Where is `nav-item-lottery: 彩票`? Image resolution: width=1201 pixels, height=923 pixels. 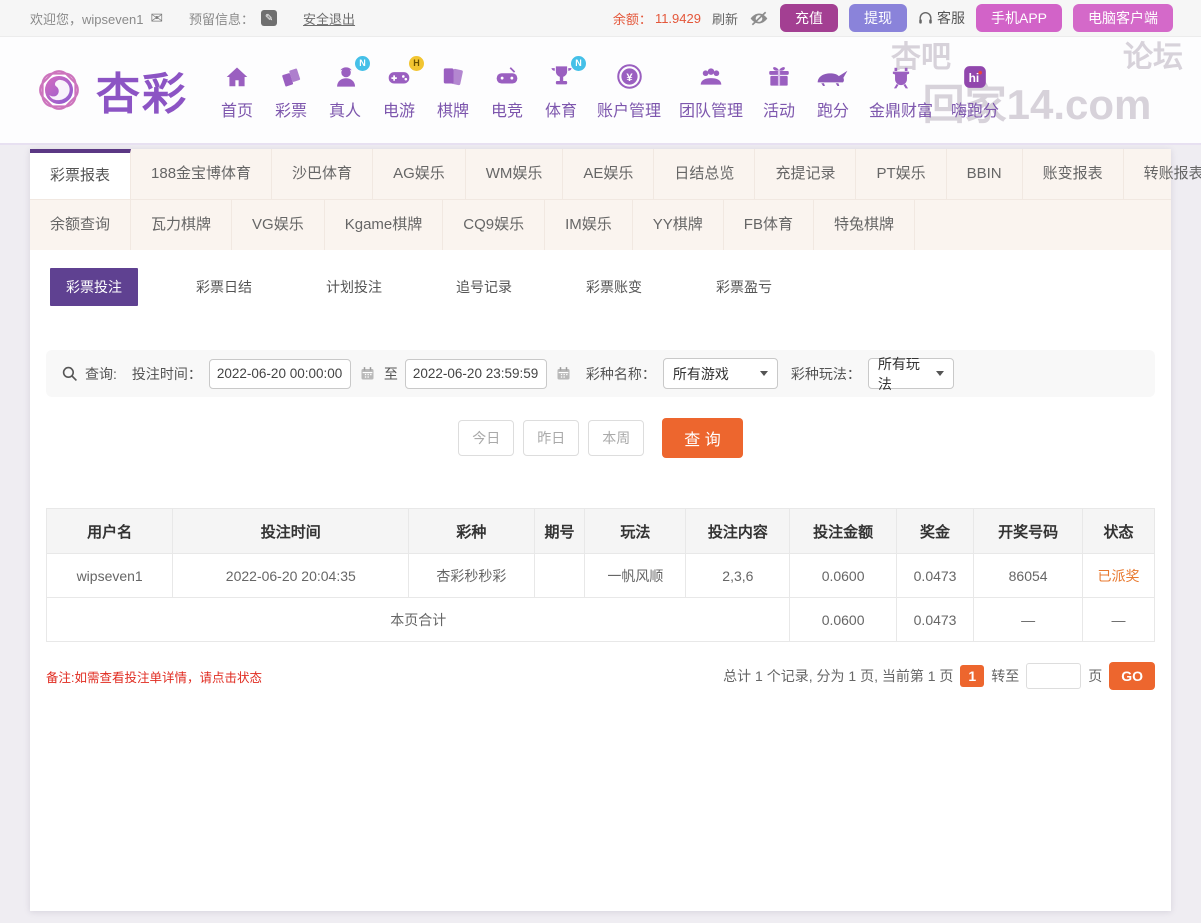
nav-item-lottery: 彩票 is located at coordinates (291, 90).